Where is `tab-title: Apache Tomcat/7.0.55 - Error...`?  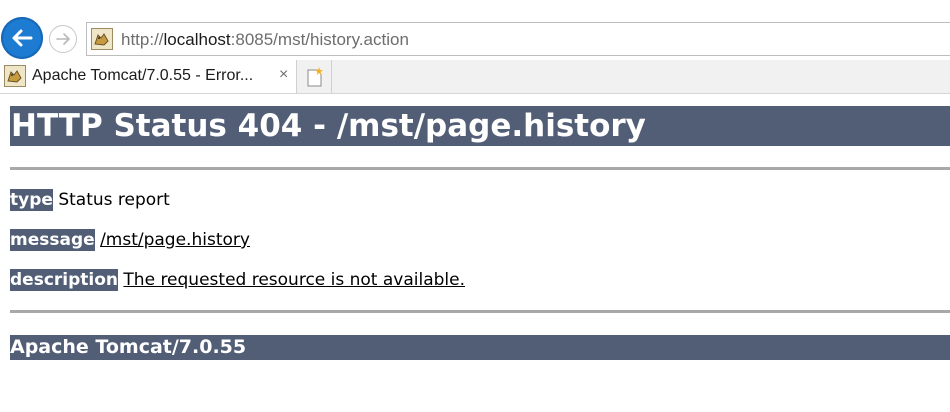
tab-title: Apache Tomcat/7.0.55 - Error... is located at coordinates (143, 75).